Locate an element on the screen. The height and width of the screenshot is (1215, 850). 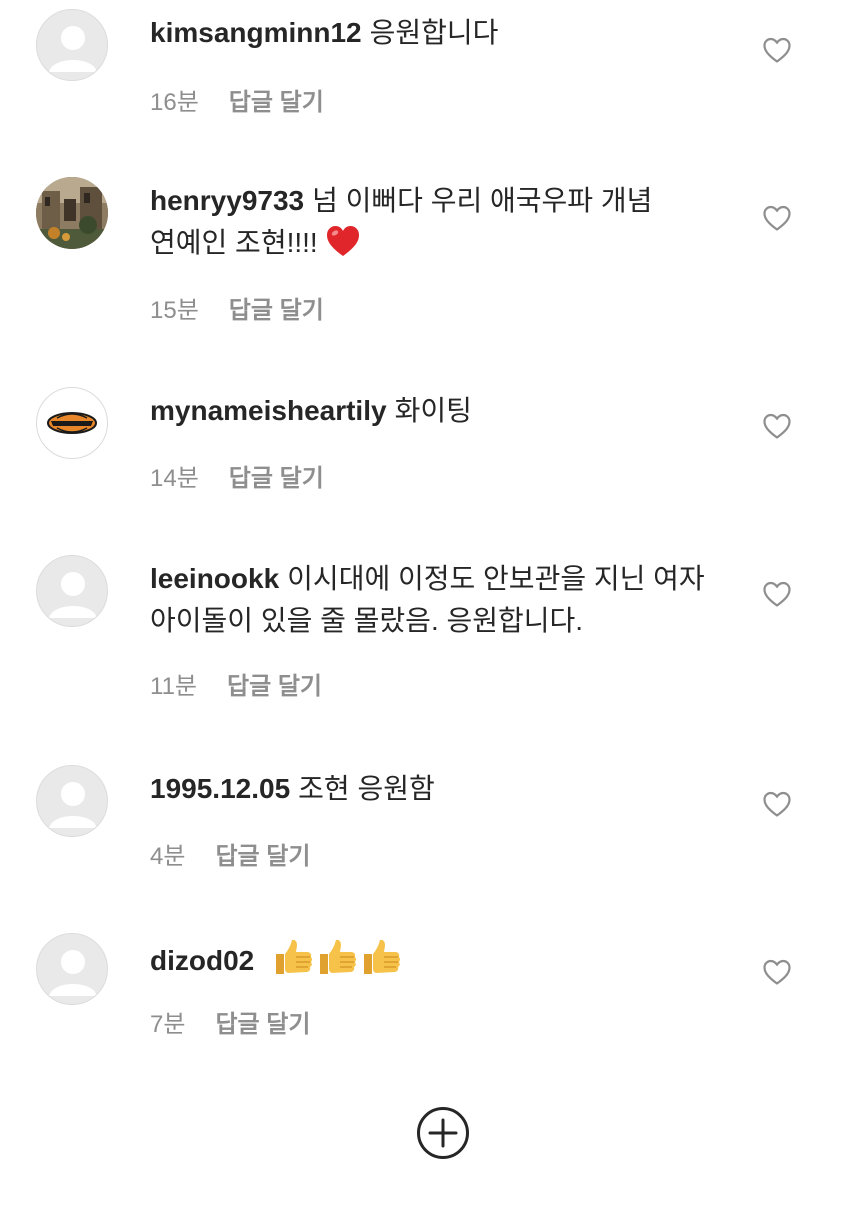
comment-meta: 7분 답글 달기 is located at coordinates (230, 1025).